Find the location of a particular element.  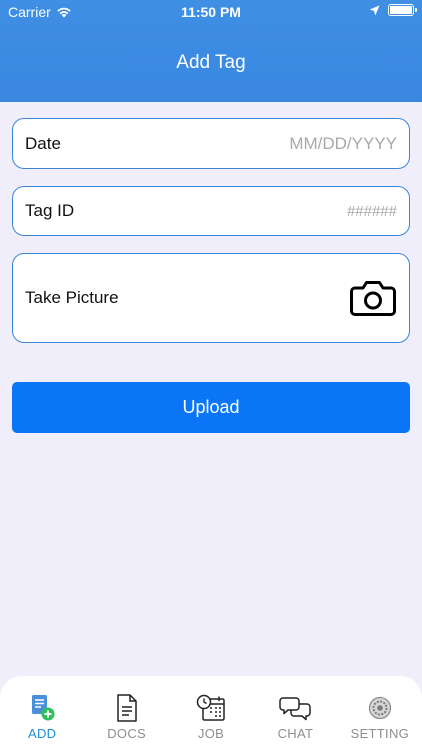

tab-docs: DOCS is located at coordinates (126, 713).